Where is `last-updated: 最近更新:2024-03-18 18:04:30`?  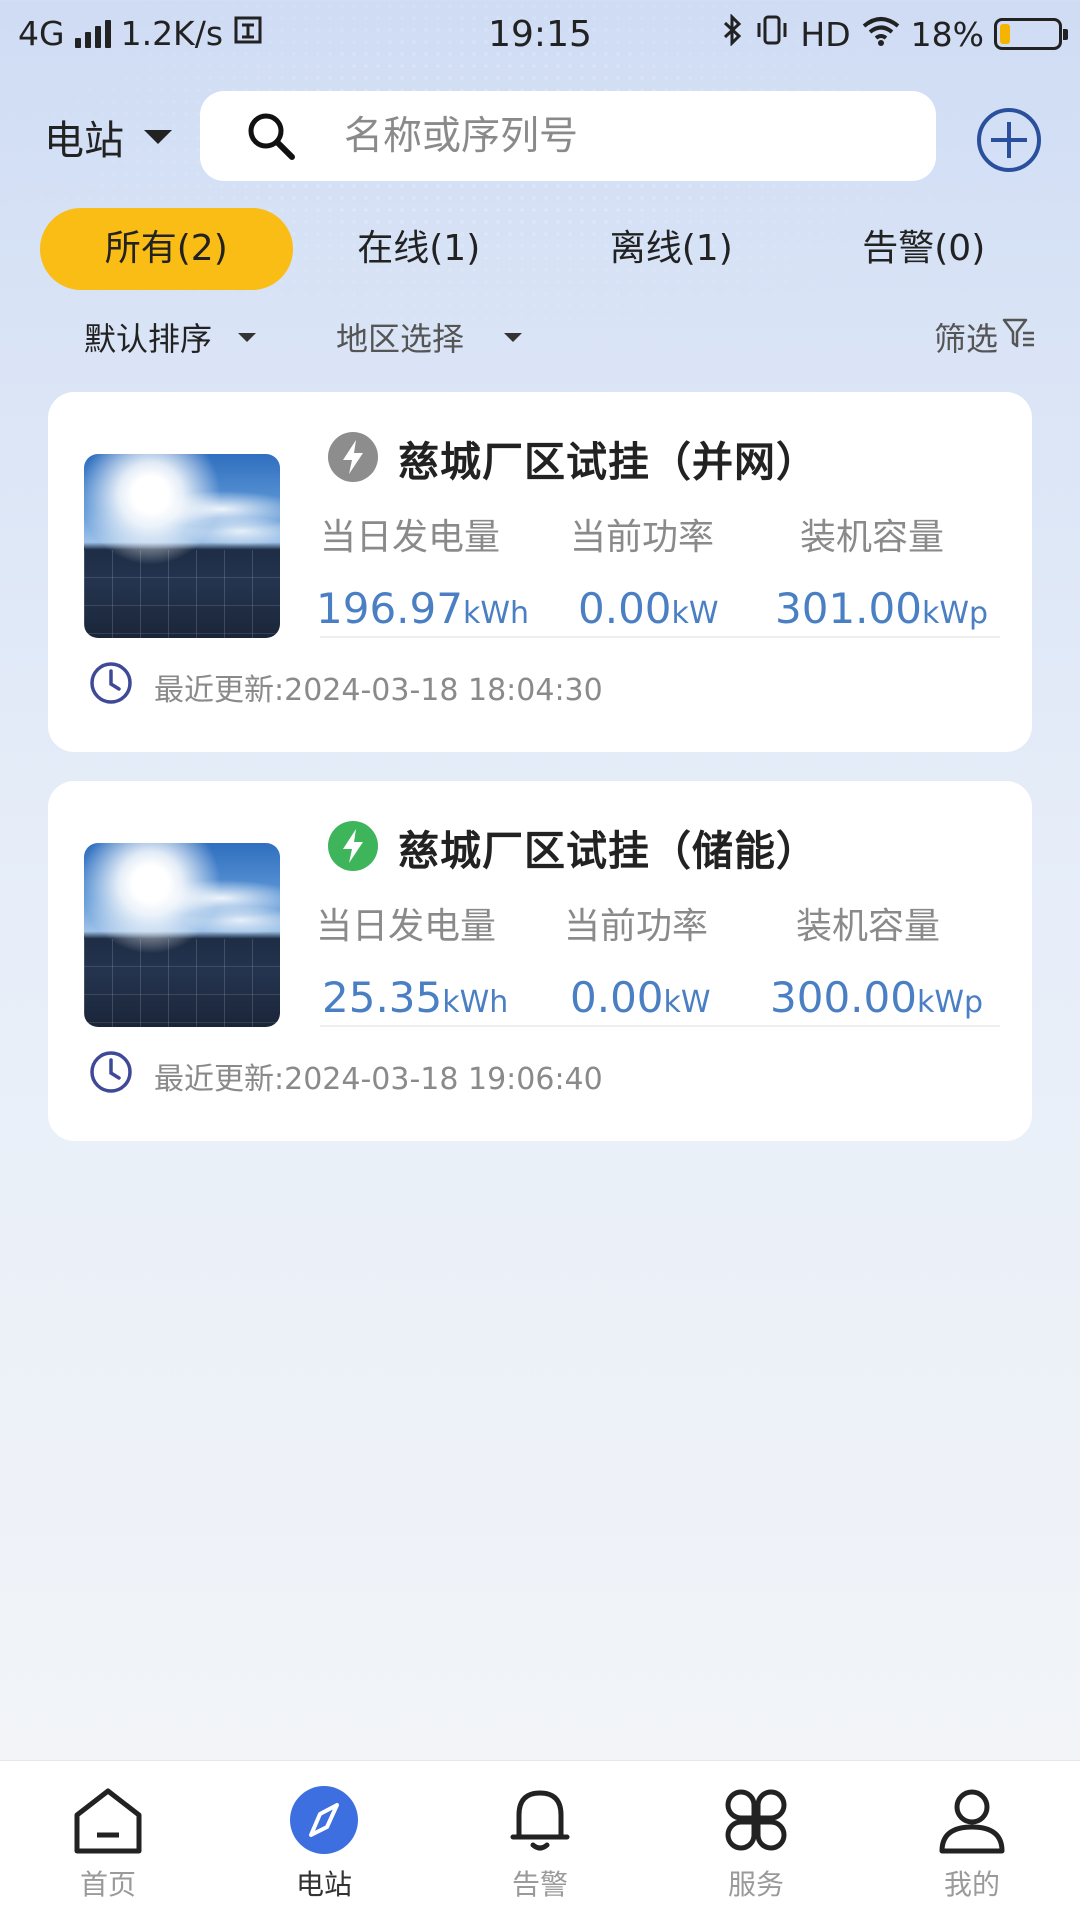 last-updated: 最近更新:2024-03-18 18:04:30 is located at coordinates (345, 687).